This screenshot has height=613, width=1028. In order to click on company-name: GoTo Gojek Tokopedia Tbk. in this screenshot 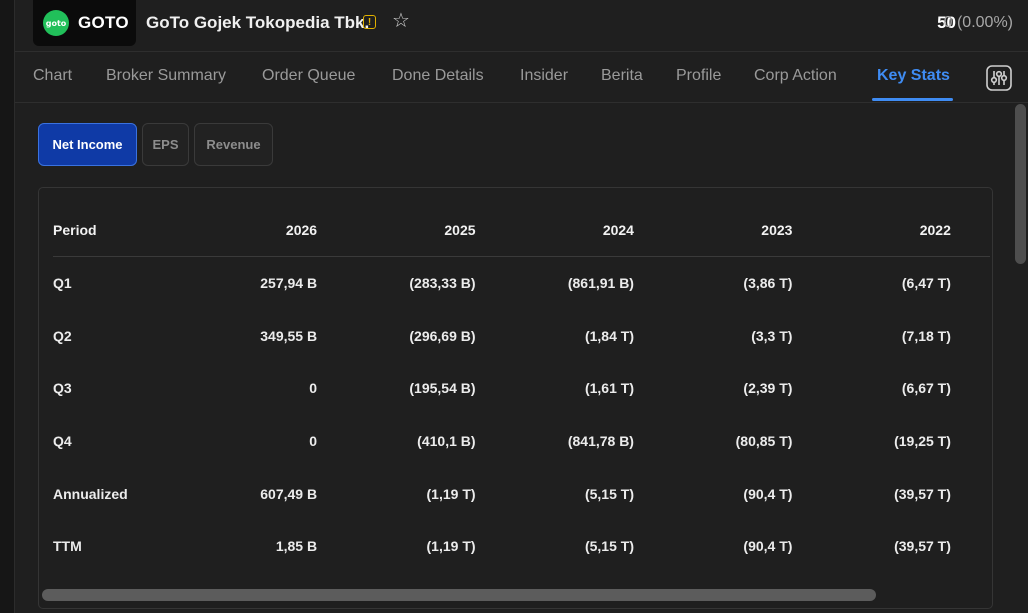, I will do `click(258, 22)`.